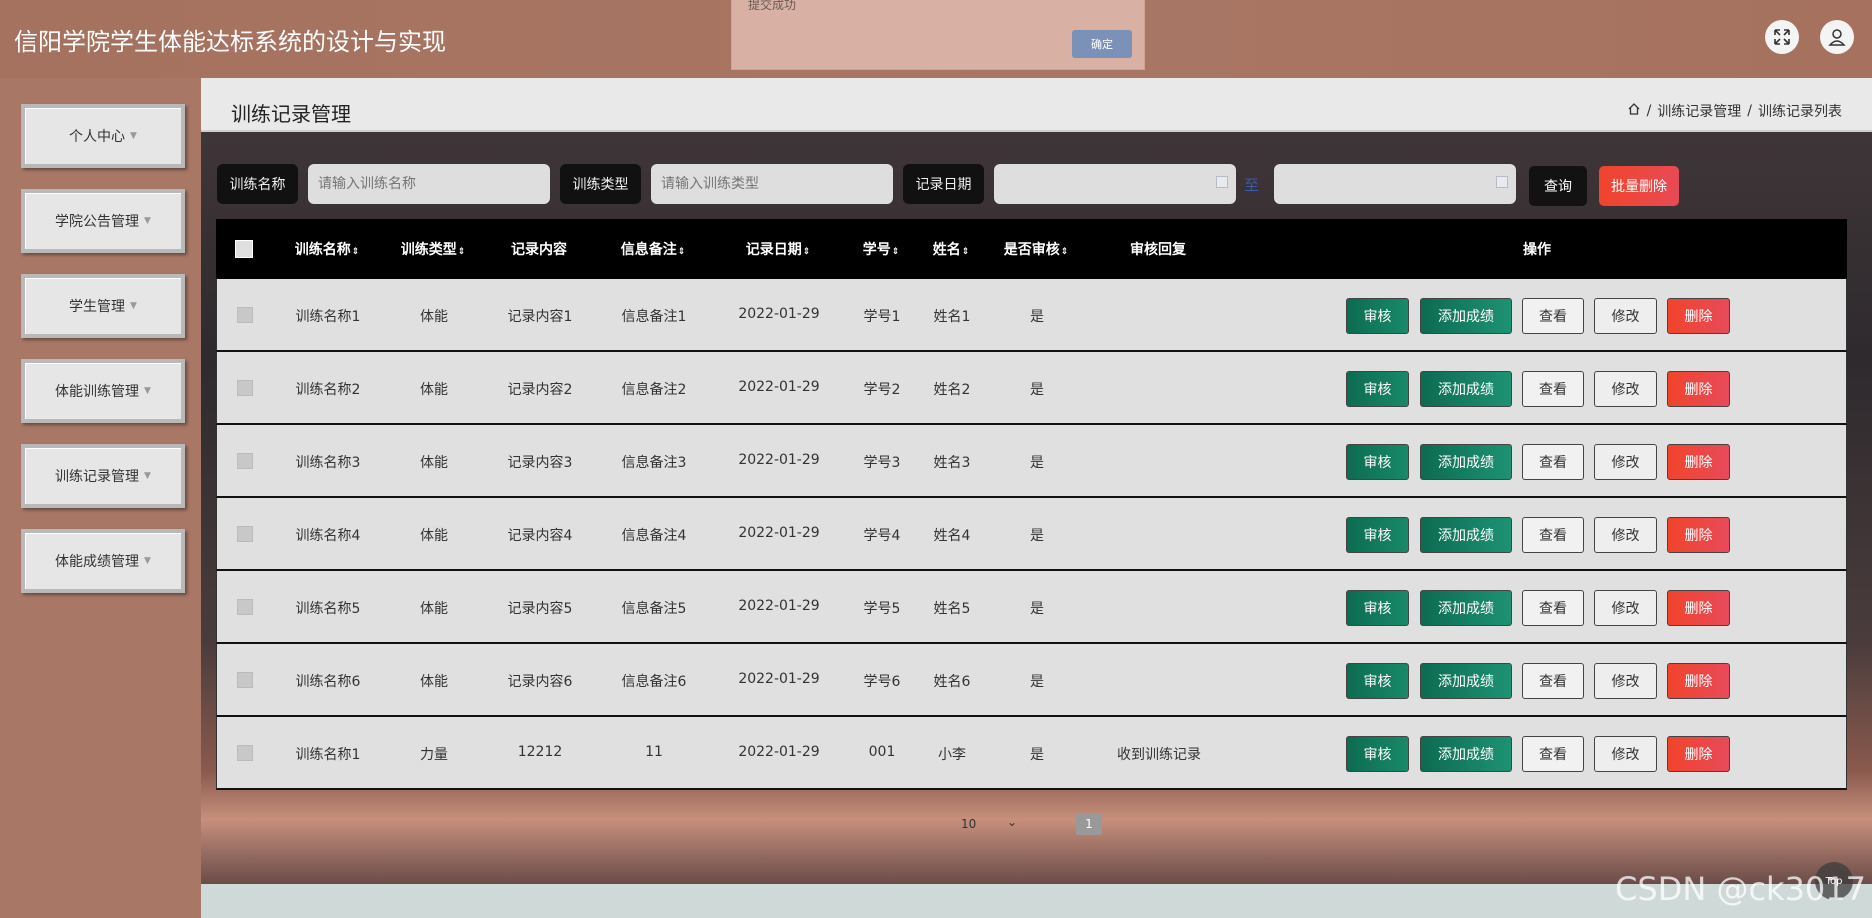 Image resolution: width=1872 pixels, height=918 pixels. I want to click on page-number-current: 1, so click(1089, 824).